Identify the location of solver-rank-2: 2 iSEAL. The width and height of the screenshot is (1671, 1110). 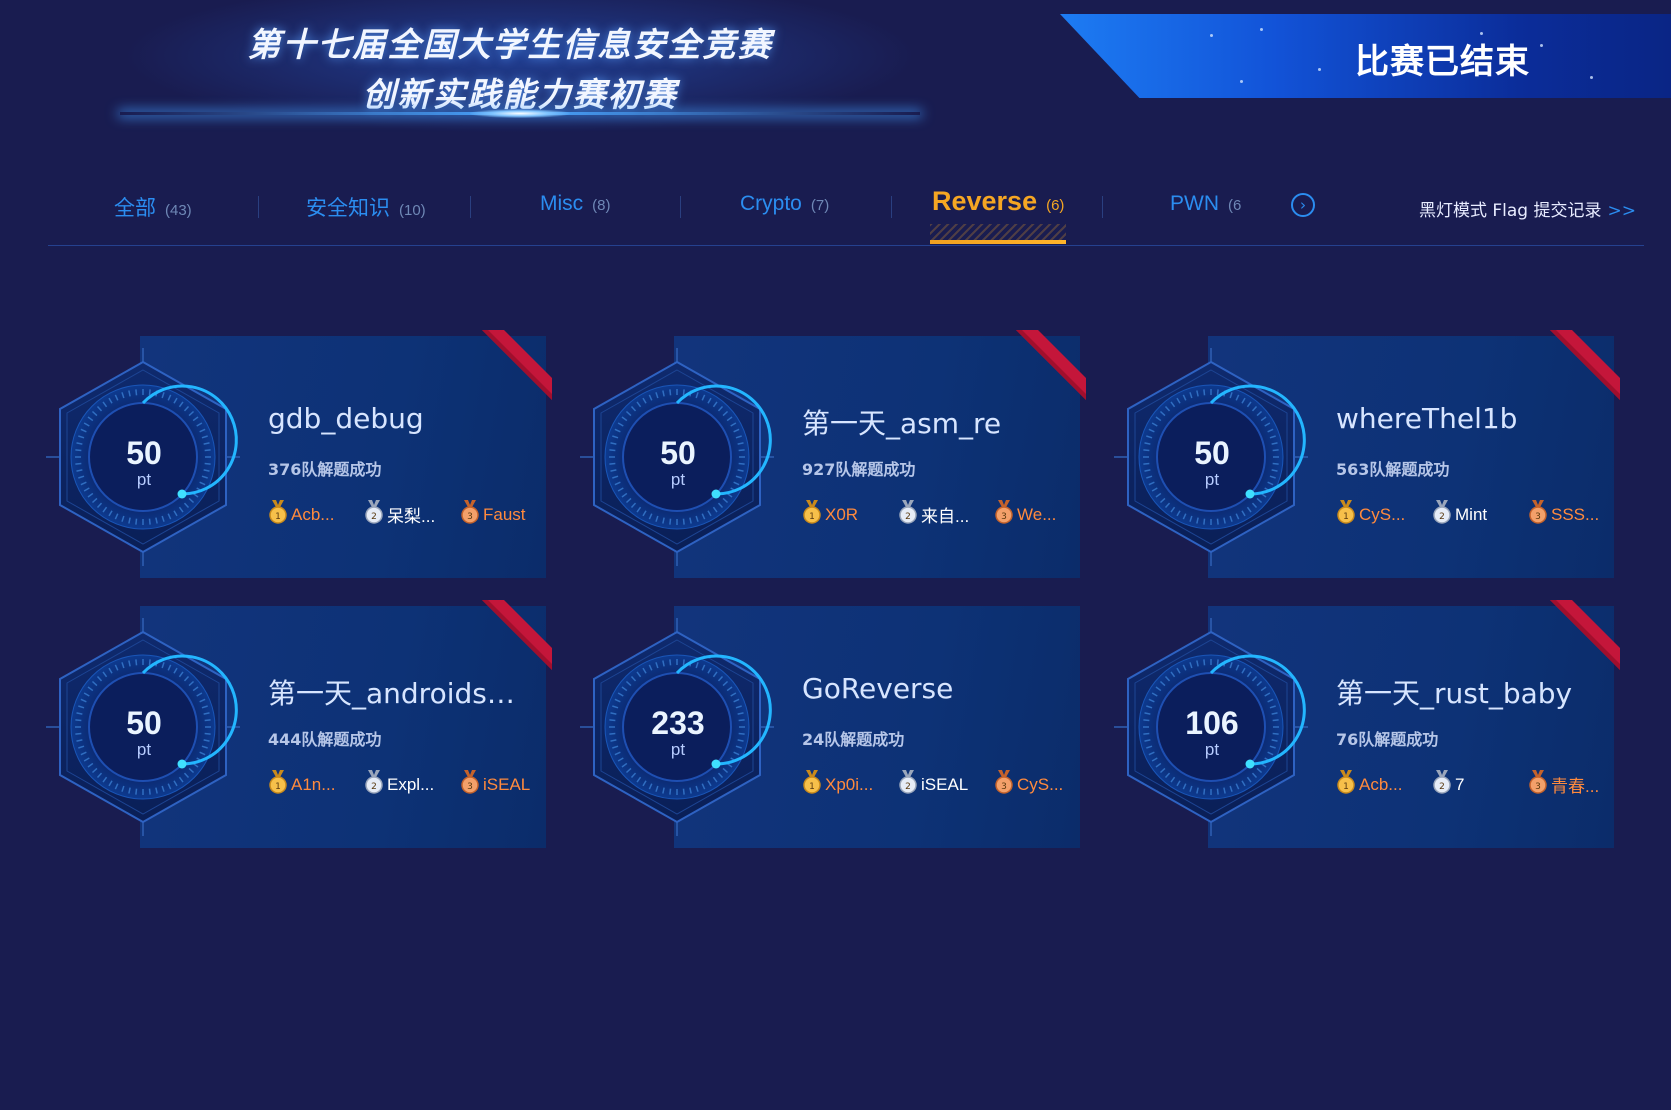
(933, 784).